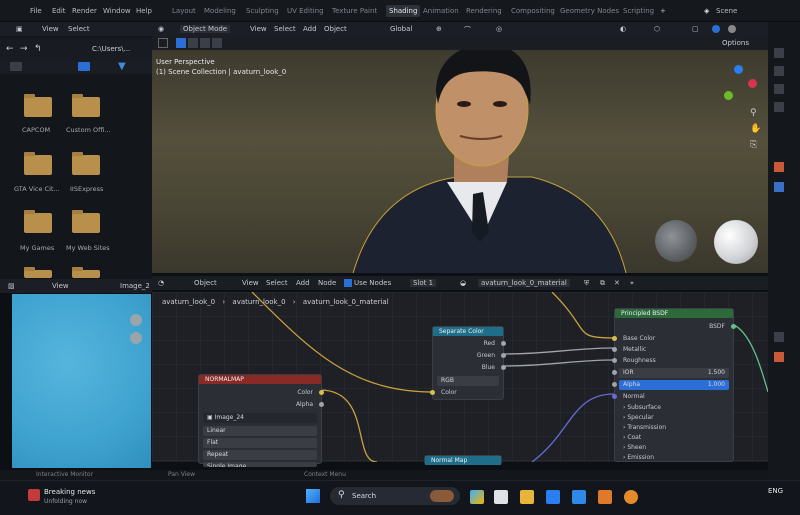 The width and height of the screenshot is (800, 515). I want to click on tab-uv-editing: UV Editing, so click(305, 11).